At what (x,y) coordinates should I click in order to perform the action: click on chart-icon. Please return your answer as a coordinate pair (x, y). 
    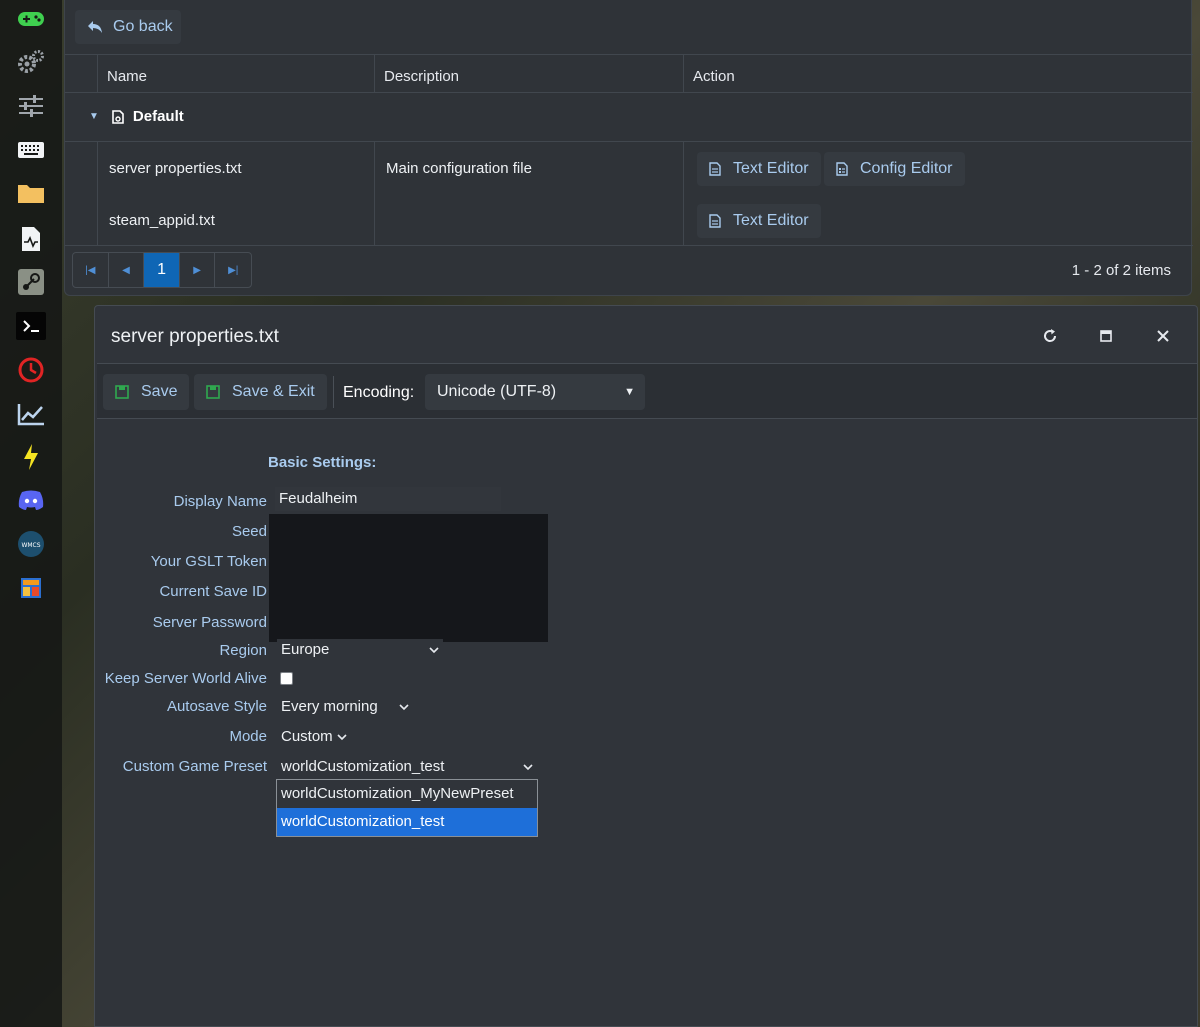
    Looking at the image, I should click on (31, 414).